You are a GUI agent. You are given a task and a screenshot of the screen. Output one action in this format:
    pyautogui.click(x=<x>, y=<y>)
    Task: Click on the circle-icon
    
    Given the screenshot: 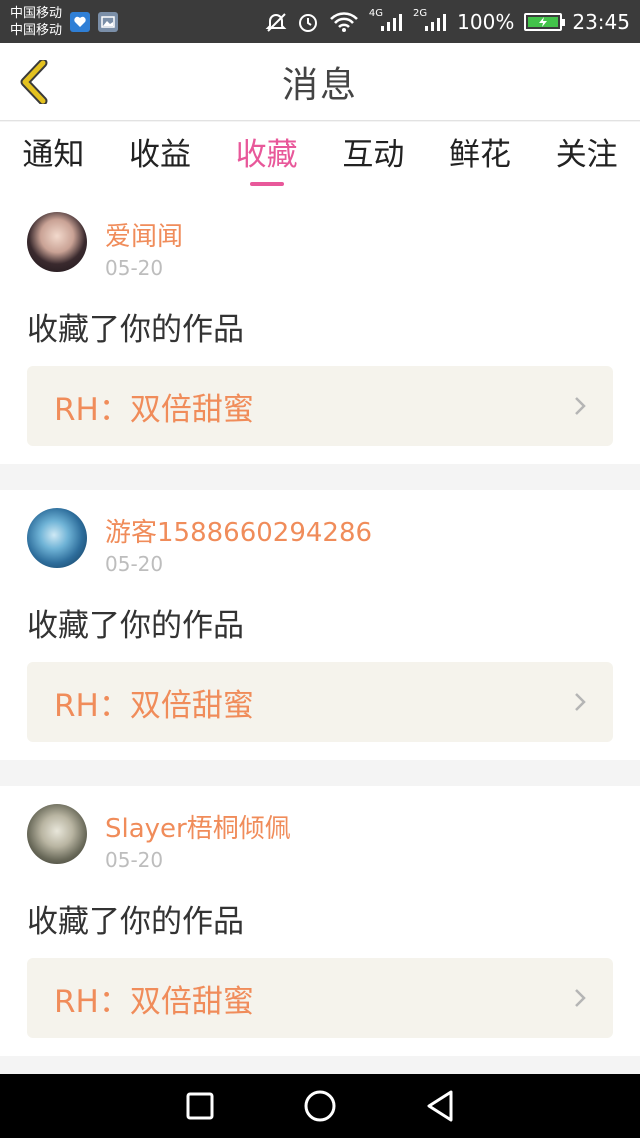 What is the action you would take?
    pyautogui.click(x=320, y=1106)
    